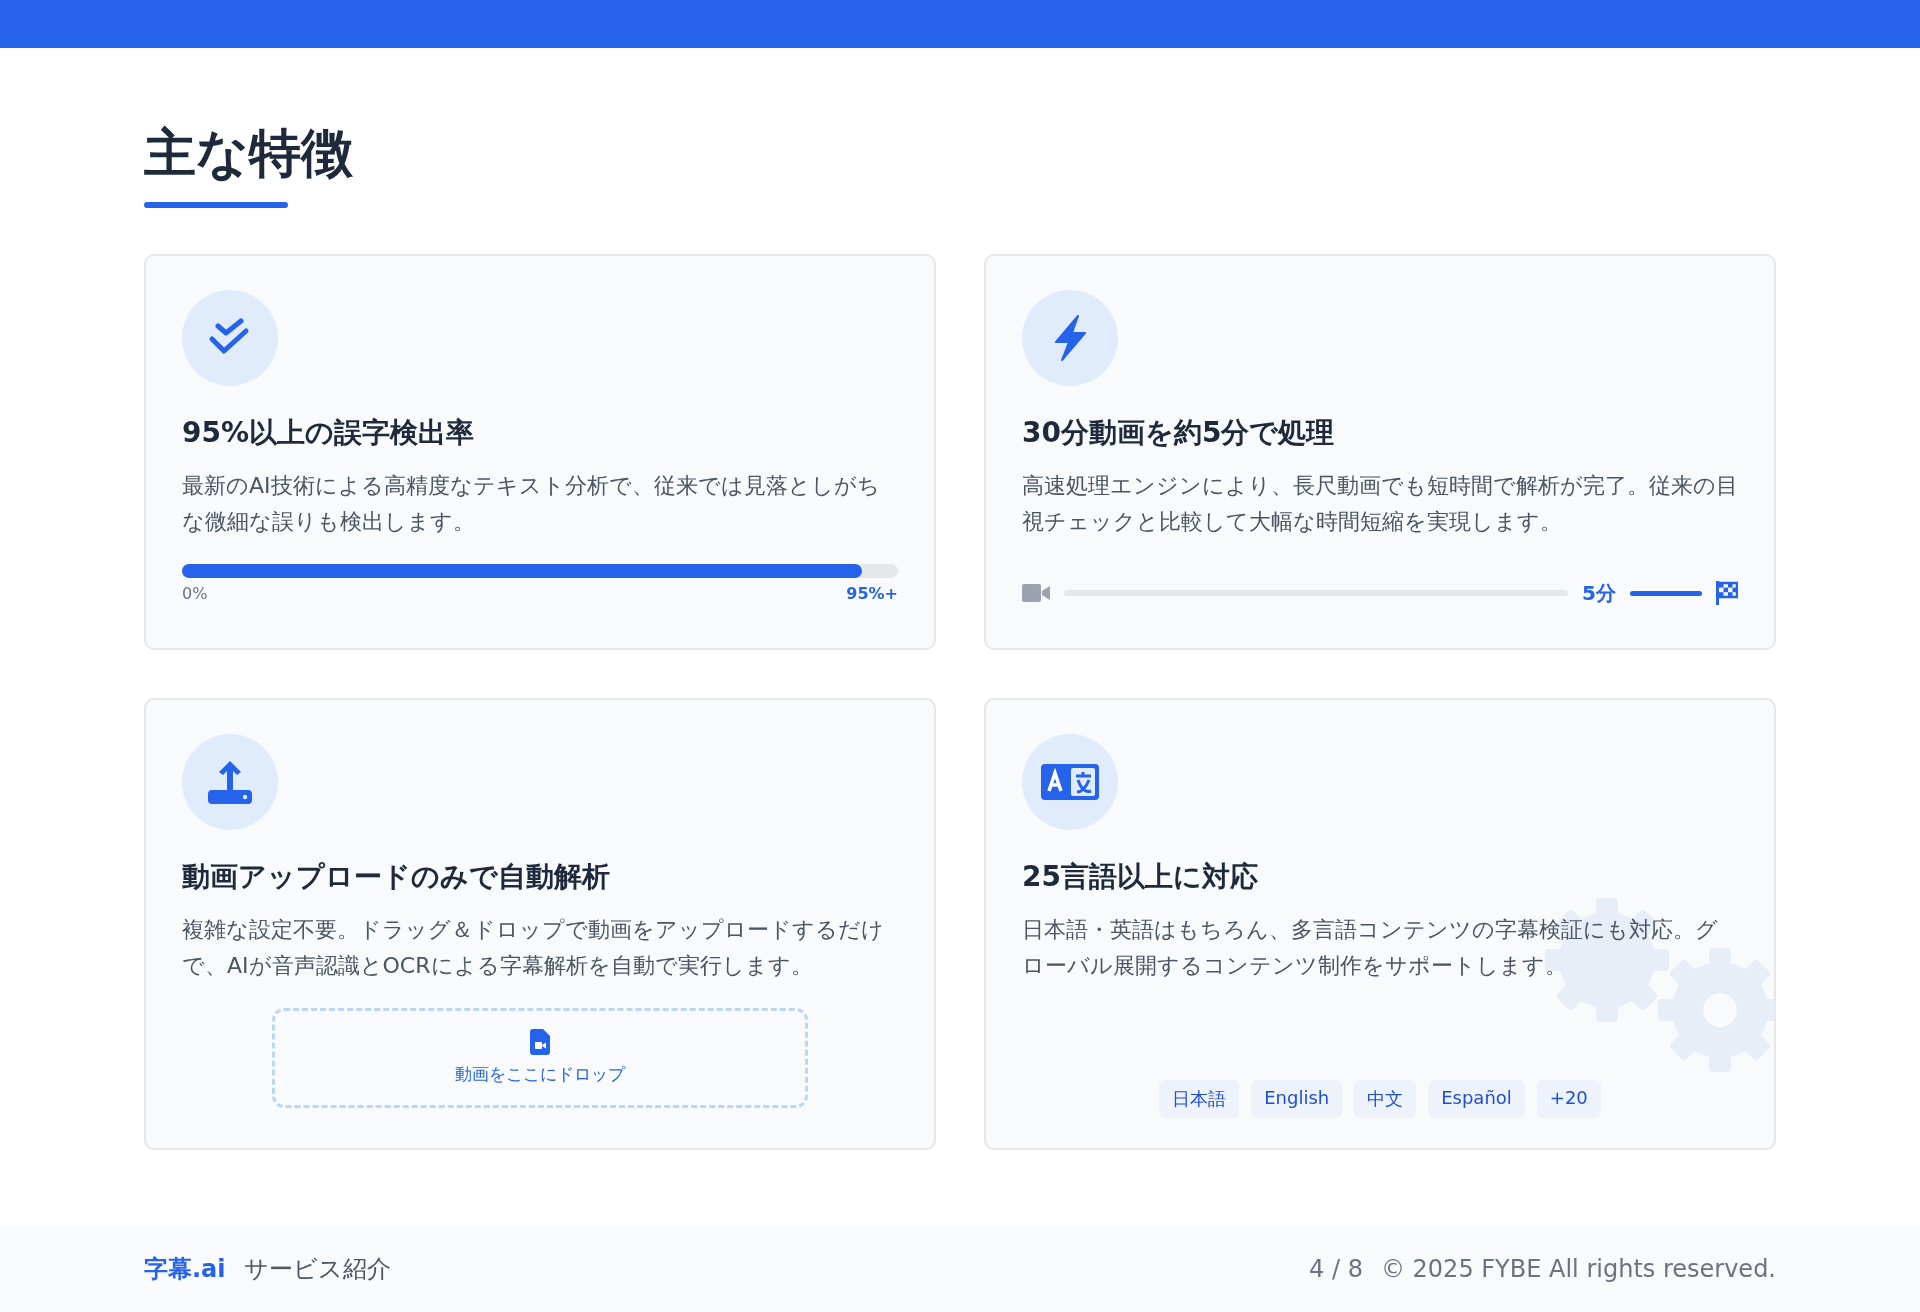 The image size is (1920, 1312). Describe the element at coordinates (1727, 593) in the screenshot. I see `checkered-flag-icon` at that location.